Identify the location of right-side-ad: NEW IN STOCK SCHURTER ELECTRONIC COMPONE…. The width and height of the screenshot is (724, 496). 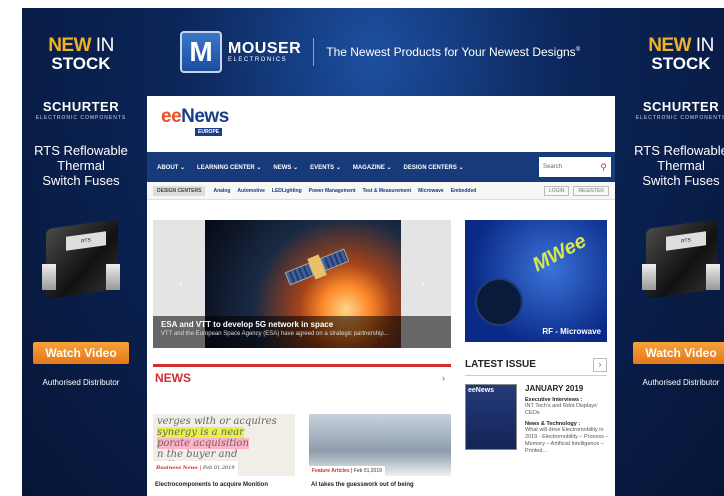
(673, 252).